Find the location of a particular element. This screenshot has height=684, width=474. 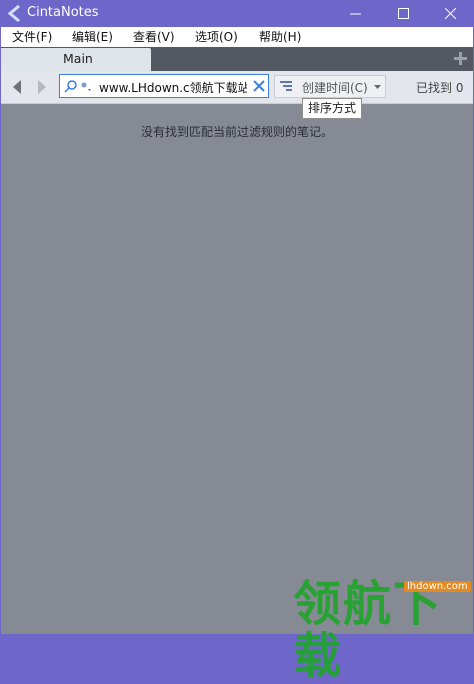

plus-icon is located at coordinates (460, 58).